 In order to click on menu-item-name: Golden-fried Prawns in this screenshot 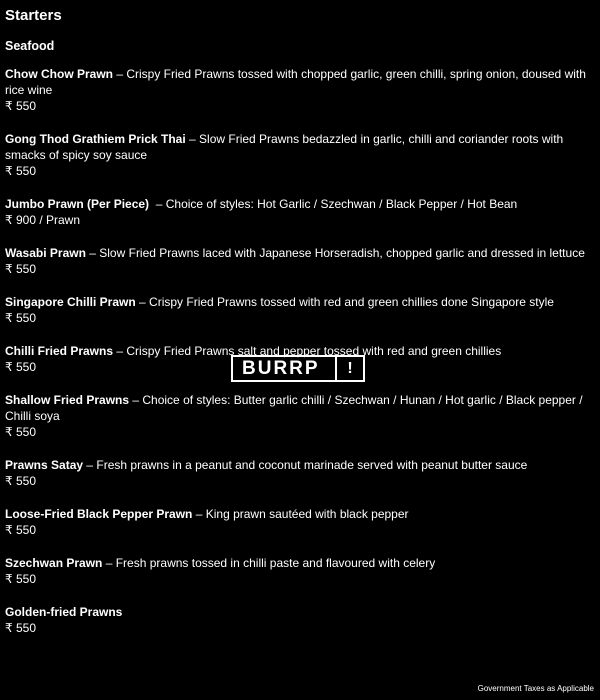, I will do `click(64, 612)`.